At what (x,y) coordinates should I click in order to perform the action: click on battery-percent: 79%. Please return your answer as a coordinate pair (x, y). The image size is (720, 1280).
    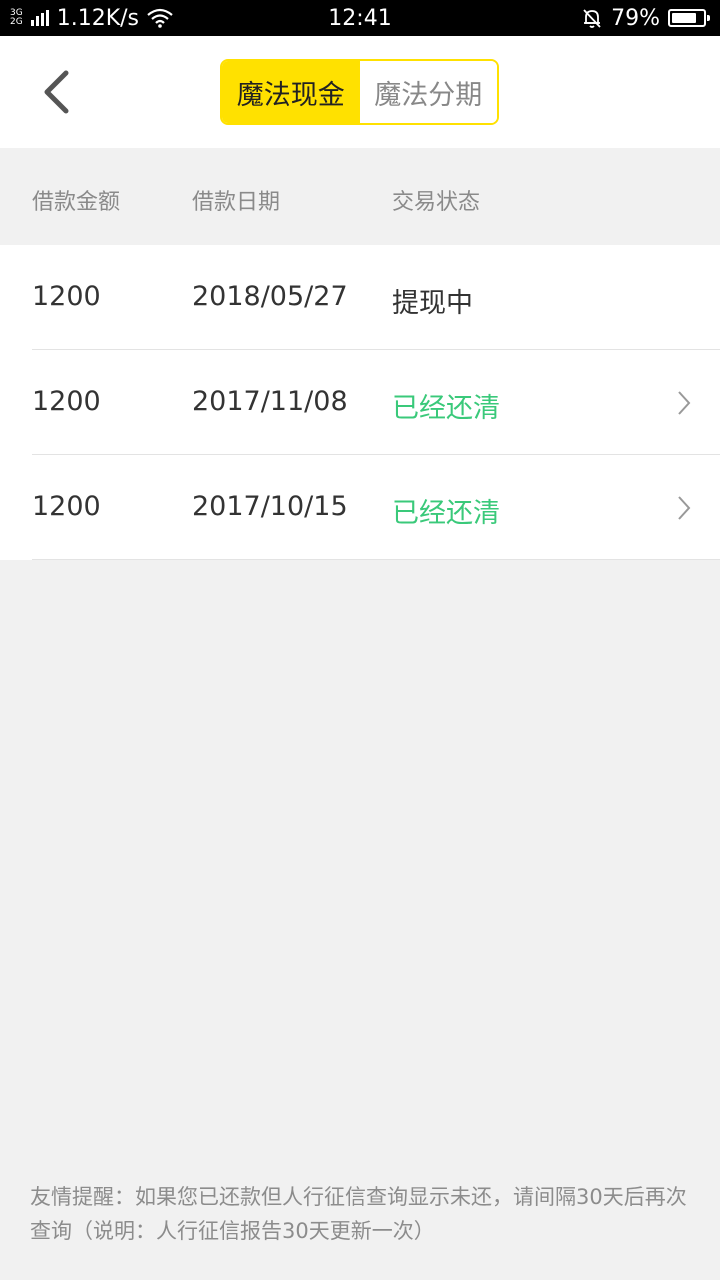
    Looking at the image, I should click on (635, 18).